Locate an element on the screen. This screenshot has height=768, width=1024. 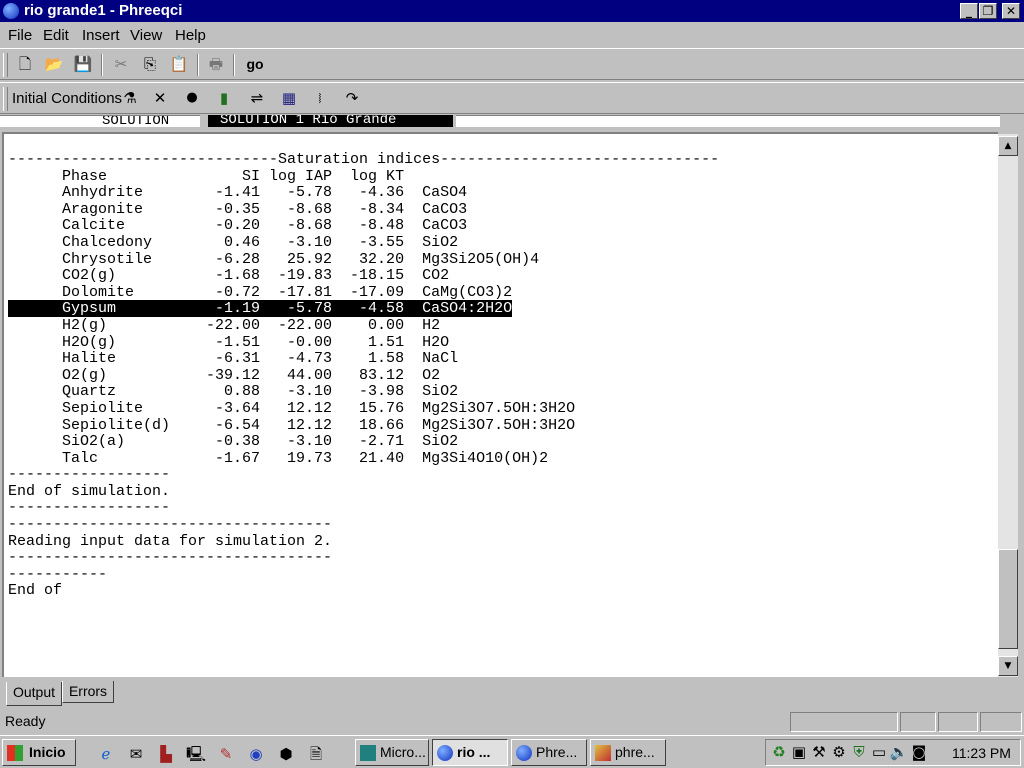
phreeqci-icon: ◉ is located at coordinates (256, 754).